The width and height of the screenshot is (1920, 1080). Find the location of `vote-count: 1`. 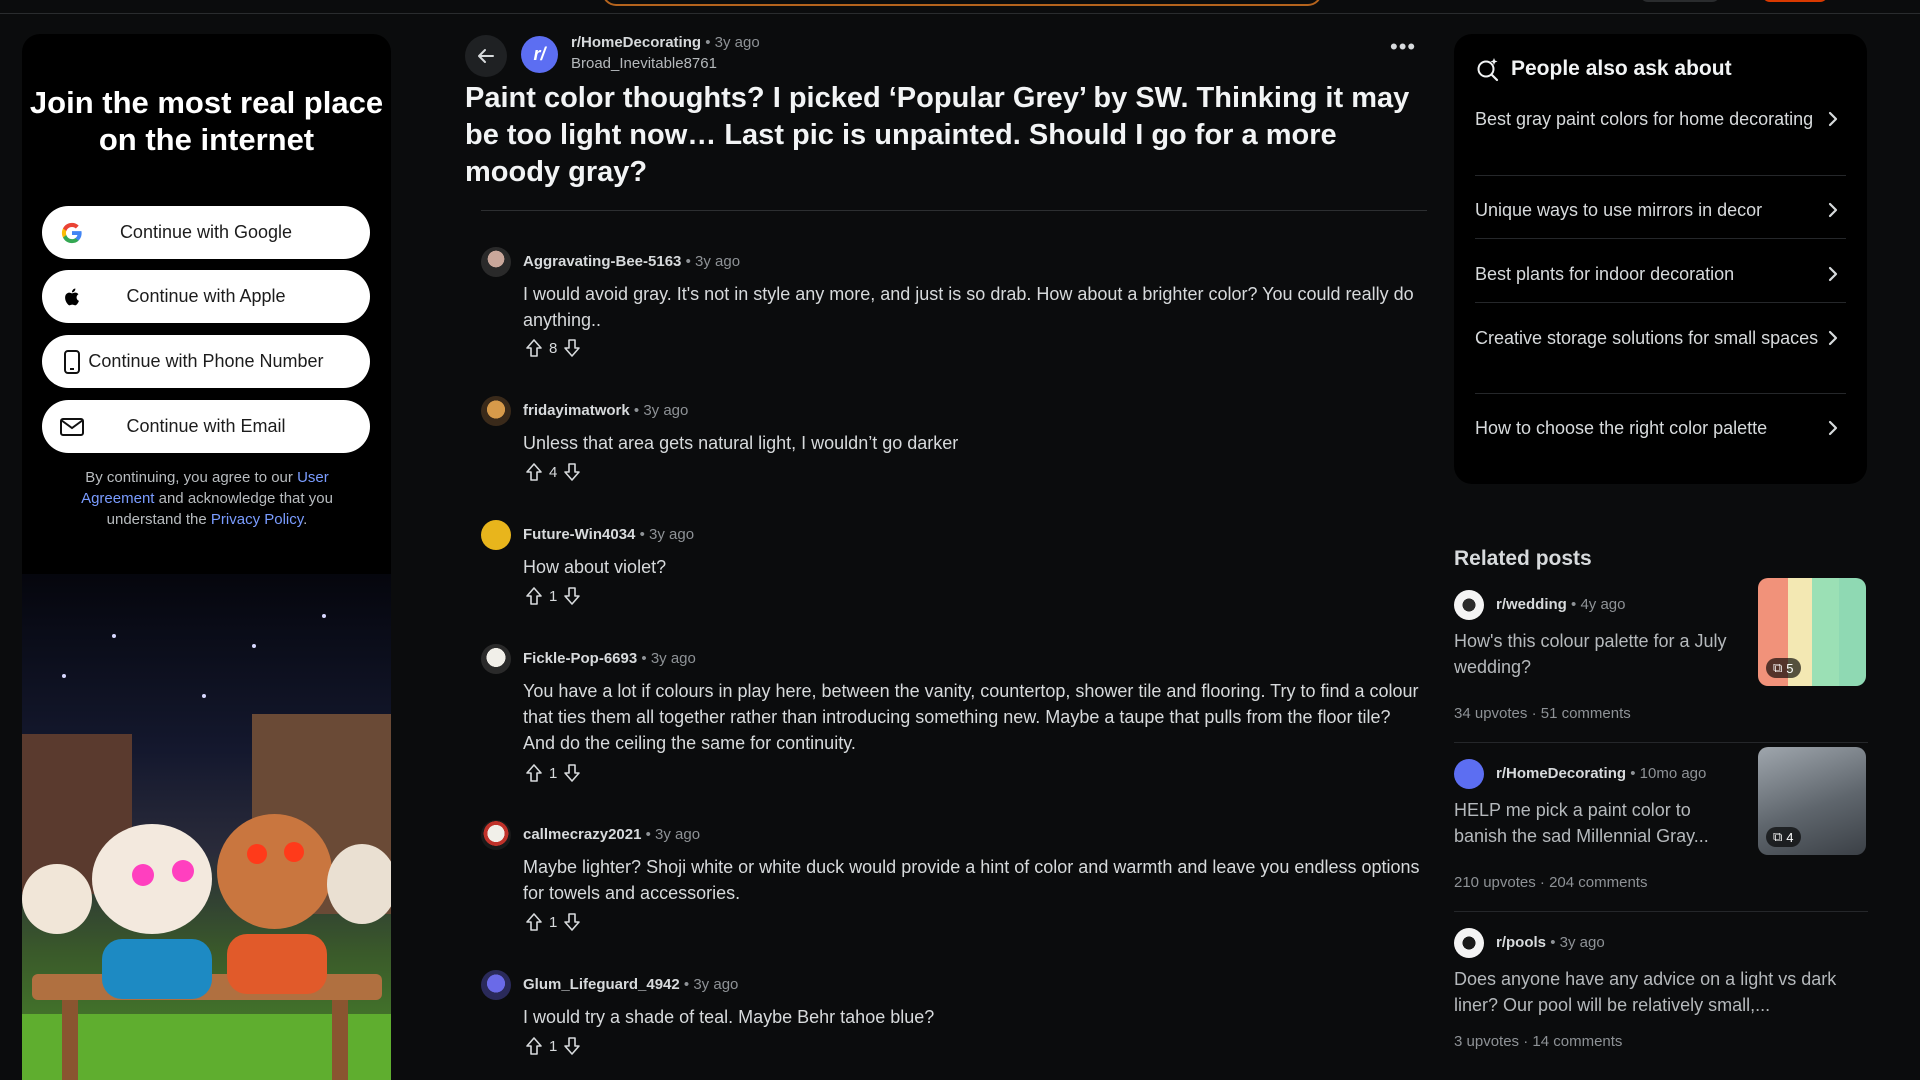

vote-count: 1 is located at coordinates (553, 922).